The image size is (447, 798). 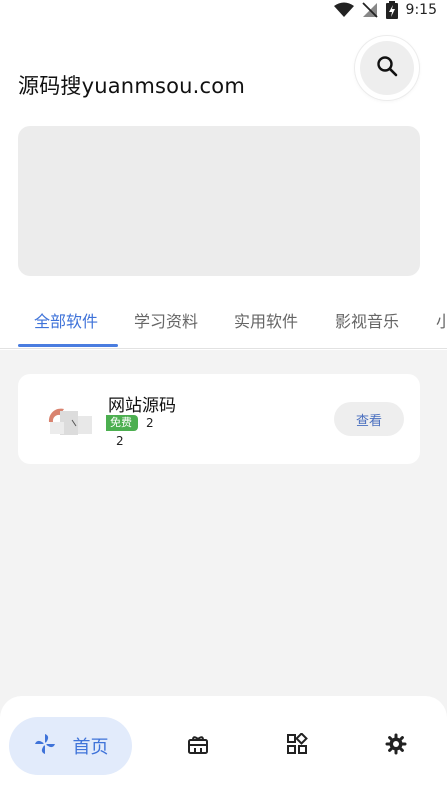 I want to click on nav-settings-tab, so click(x=396, y=746).